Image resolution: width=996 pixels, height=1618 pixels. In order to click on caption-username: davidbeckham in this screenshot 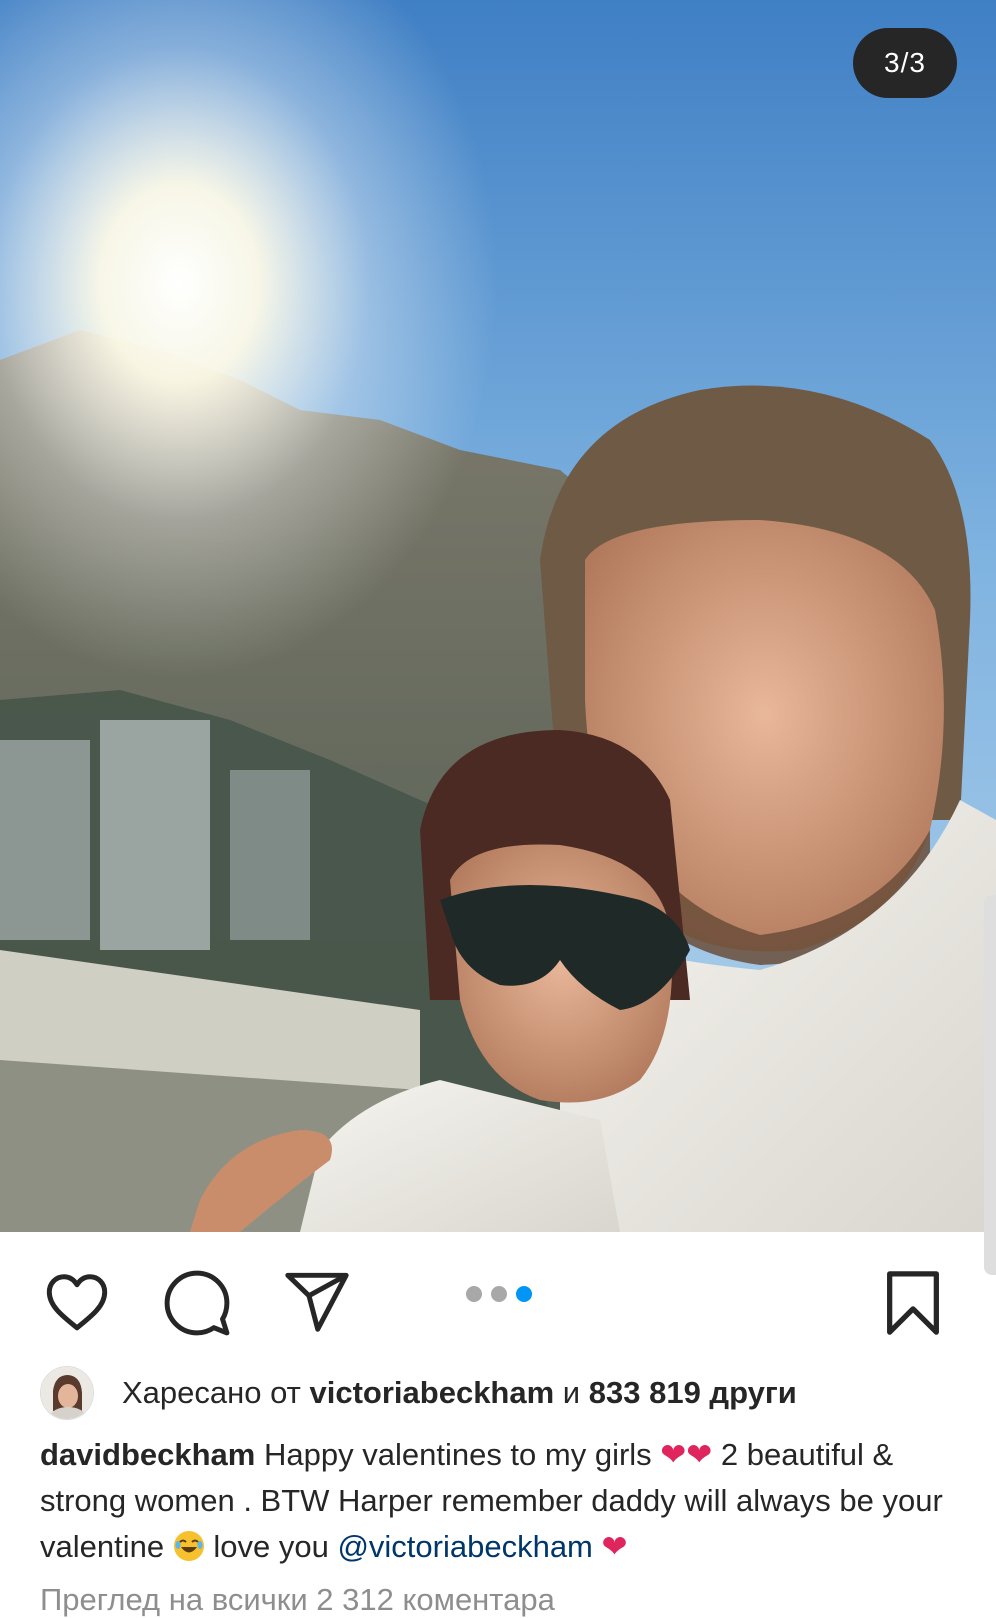, I will do `click(147, 1454)`.